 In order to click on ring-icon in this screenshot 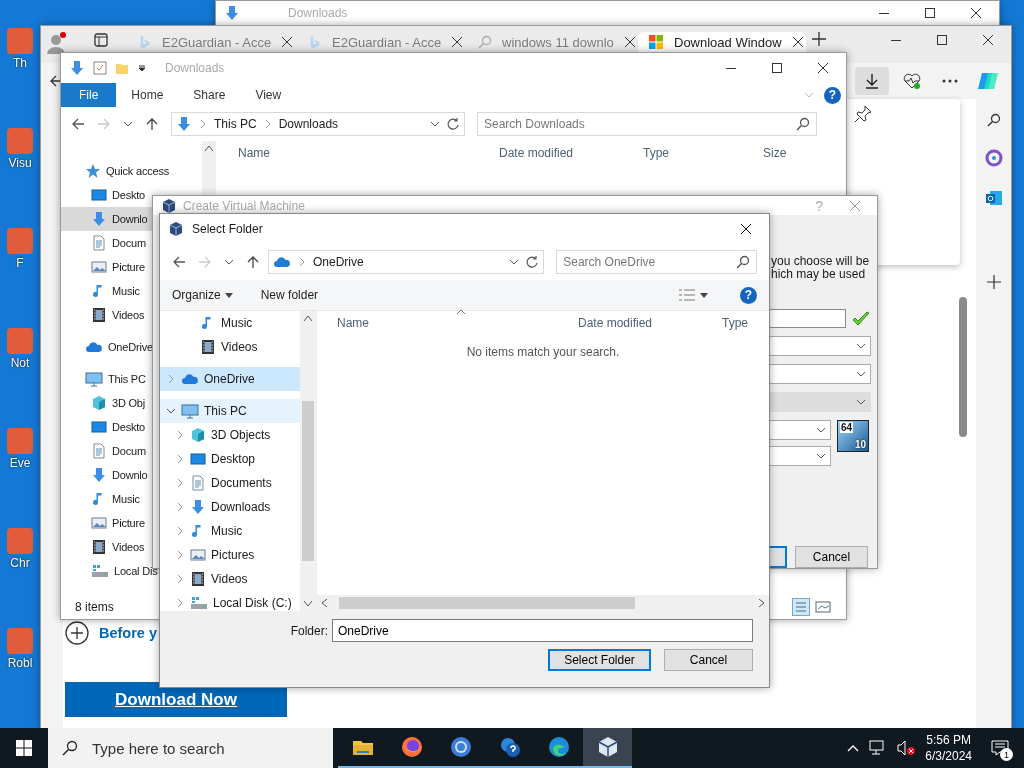, I will do `click(460, 747)`.